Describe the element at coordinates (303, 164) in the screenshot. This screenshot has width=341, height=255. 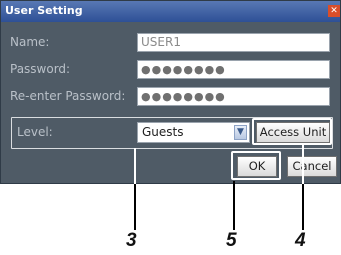
I see `access-unit-callout-line-upper` at that location.